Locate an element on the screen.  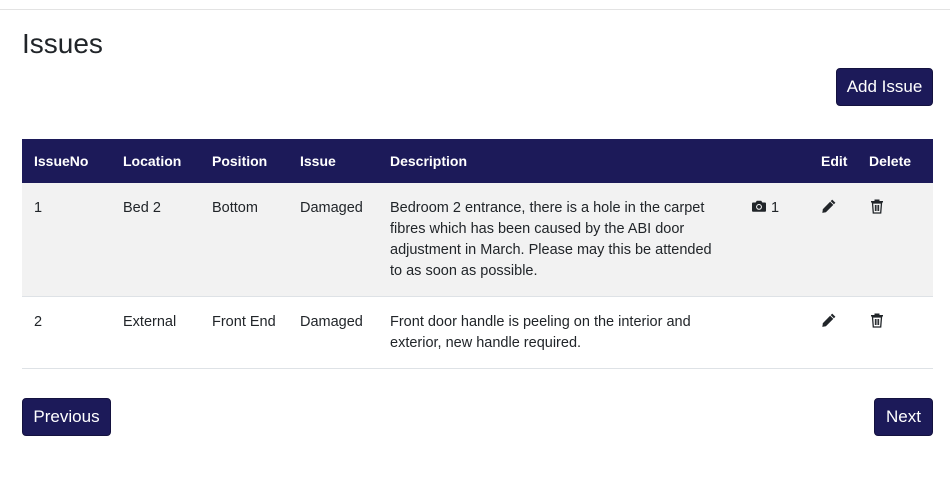
camera-icon is located at coordinates (759, 206).